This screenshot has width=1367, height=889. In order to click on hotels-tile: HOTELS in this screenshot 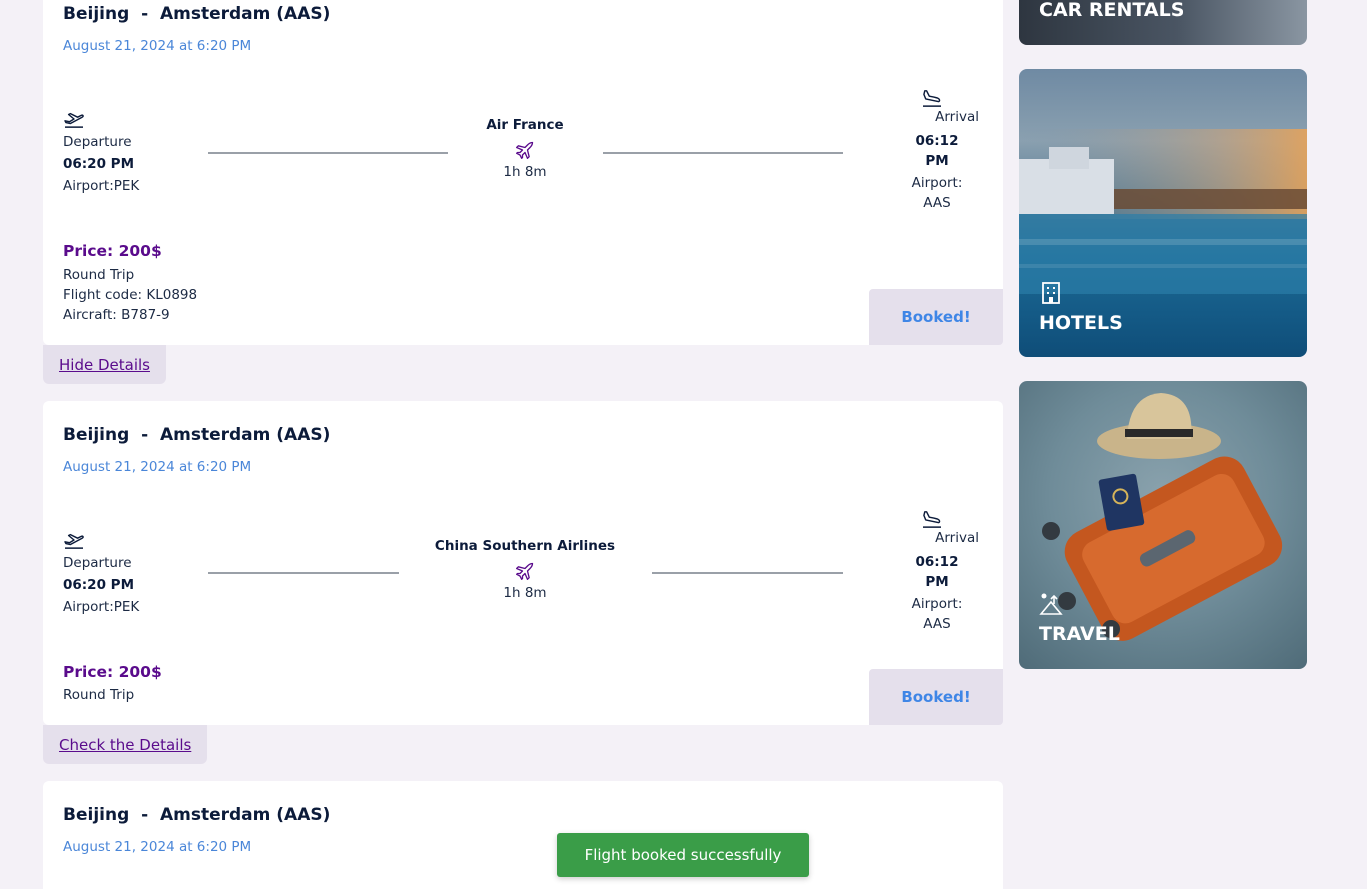, I will do `click(1163, 213)`.